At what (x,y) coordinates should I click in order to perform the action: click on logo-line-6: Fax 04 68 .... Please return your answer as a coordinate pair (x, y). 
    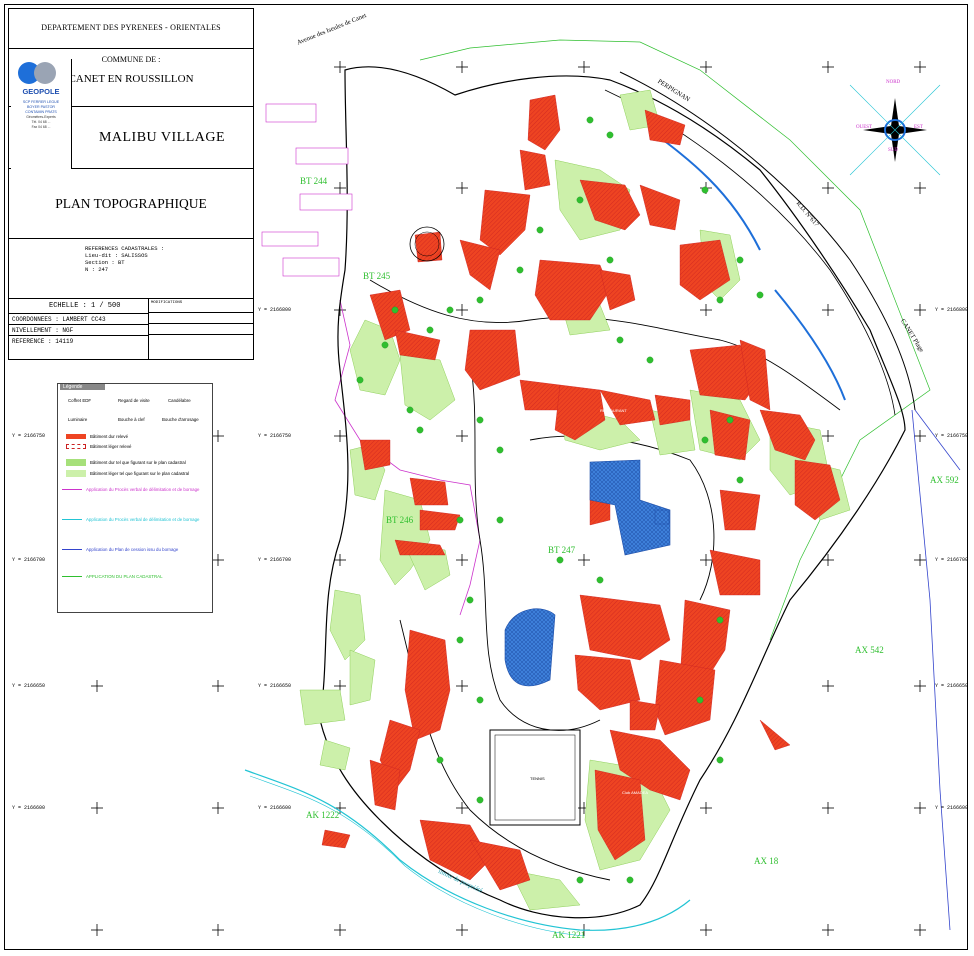
    Looking at the image, I should click on (41, 127).